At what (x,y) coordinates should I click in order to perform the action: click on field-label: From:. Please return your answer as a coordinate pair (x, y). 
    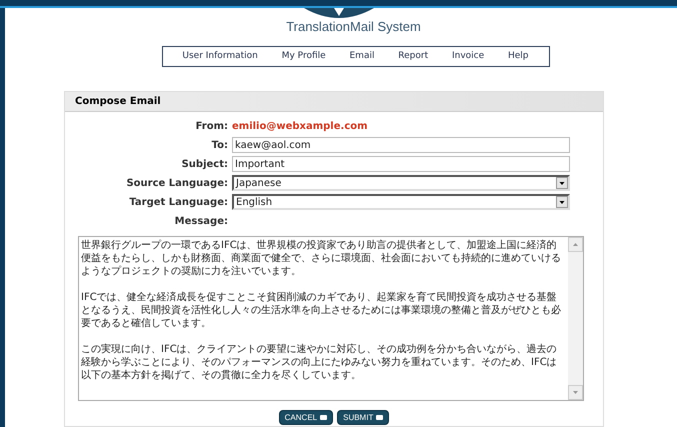
    Looking at the image, I should click on (211, 127).